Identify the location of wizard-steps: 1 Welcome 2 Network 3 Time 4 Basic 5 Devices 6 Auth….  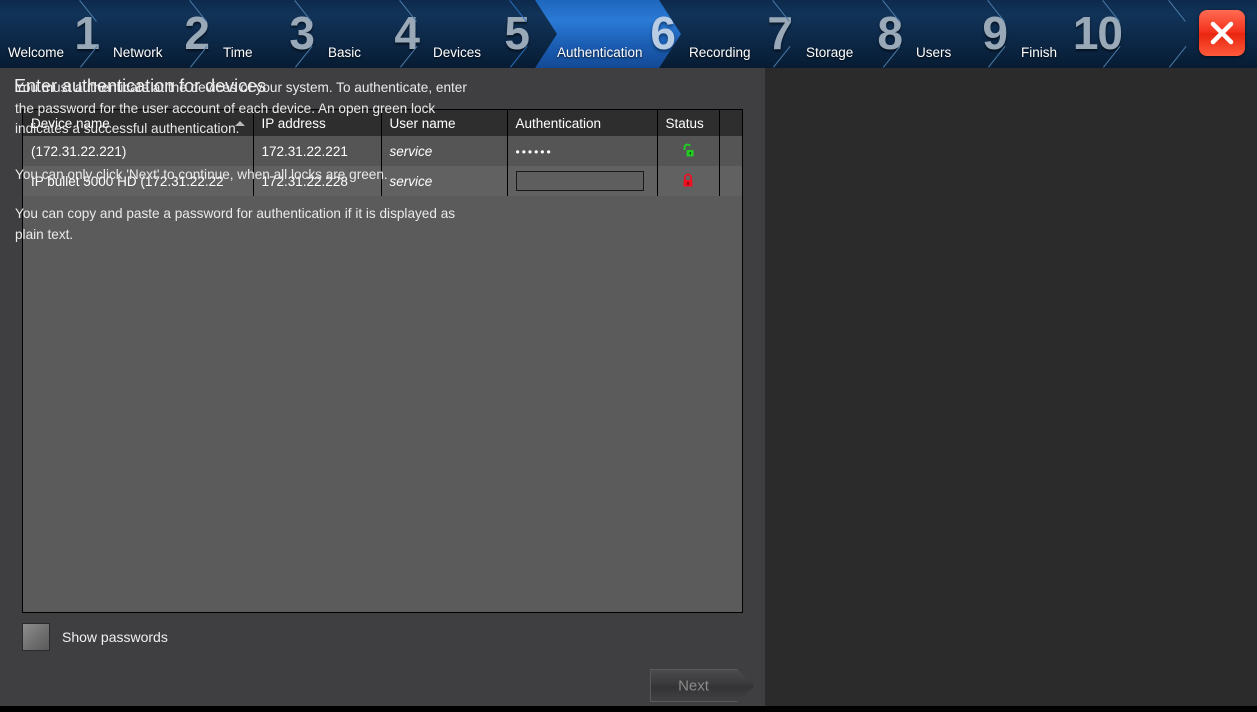
(600, 34).